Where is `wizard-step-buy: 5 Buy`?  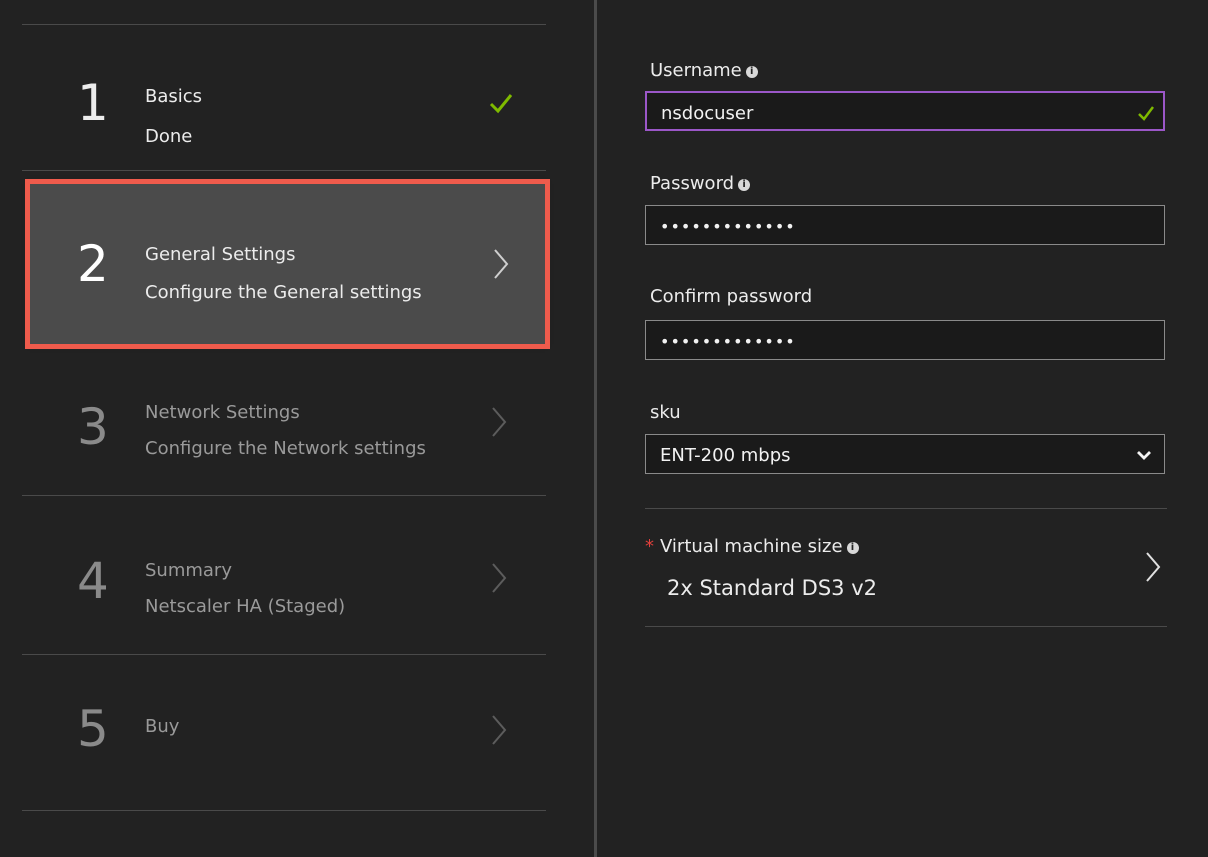 wizard-step-buy: 5 Buy is located at coordinates (284, 740).